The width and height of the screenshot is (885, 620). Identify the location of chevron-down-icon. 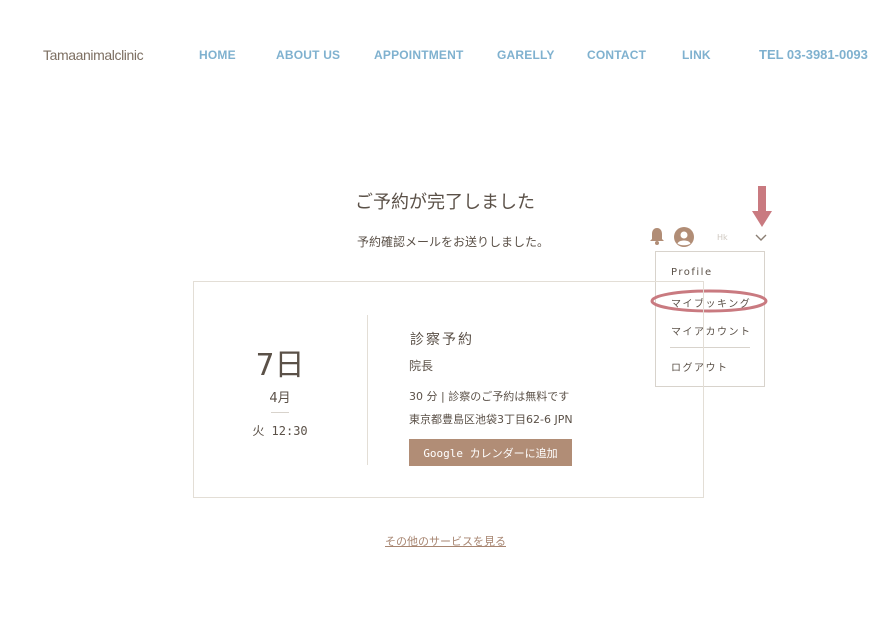
(761, 237).